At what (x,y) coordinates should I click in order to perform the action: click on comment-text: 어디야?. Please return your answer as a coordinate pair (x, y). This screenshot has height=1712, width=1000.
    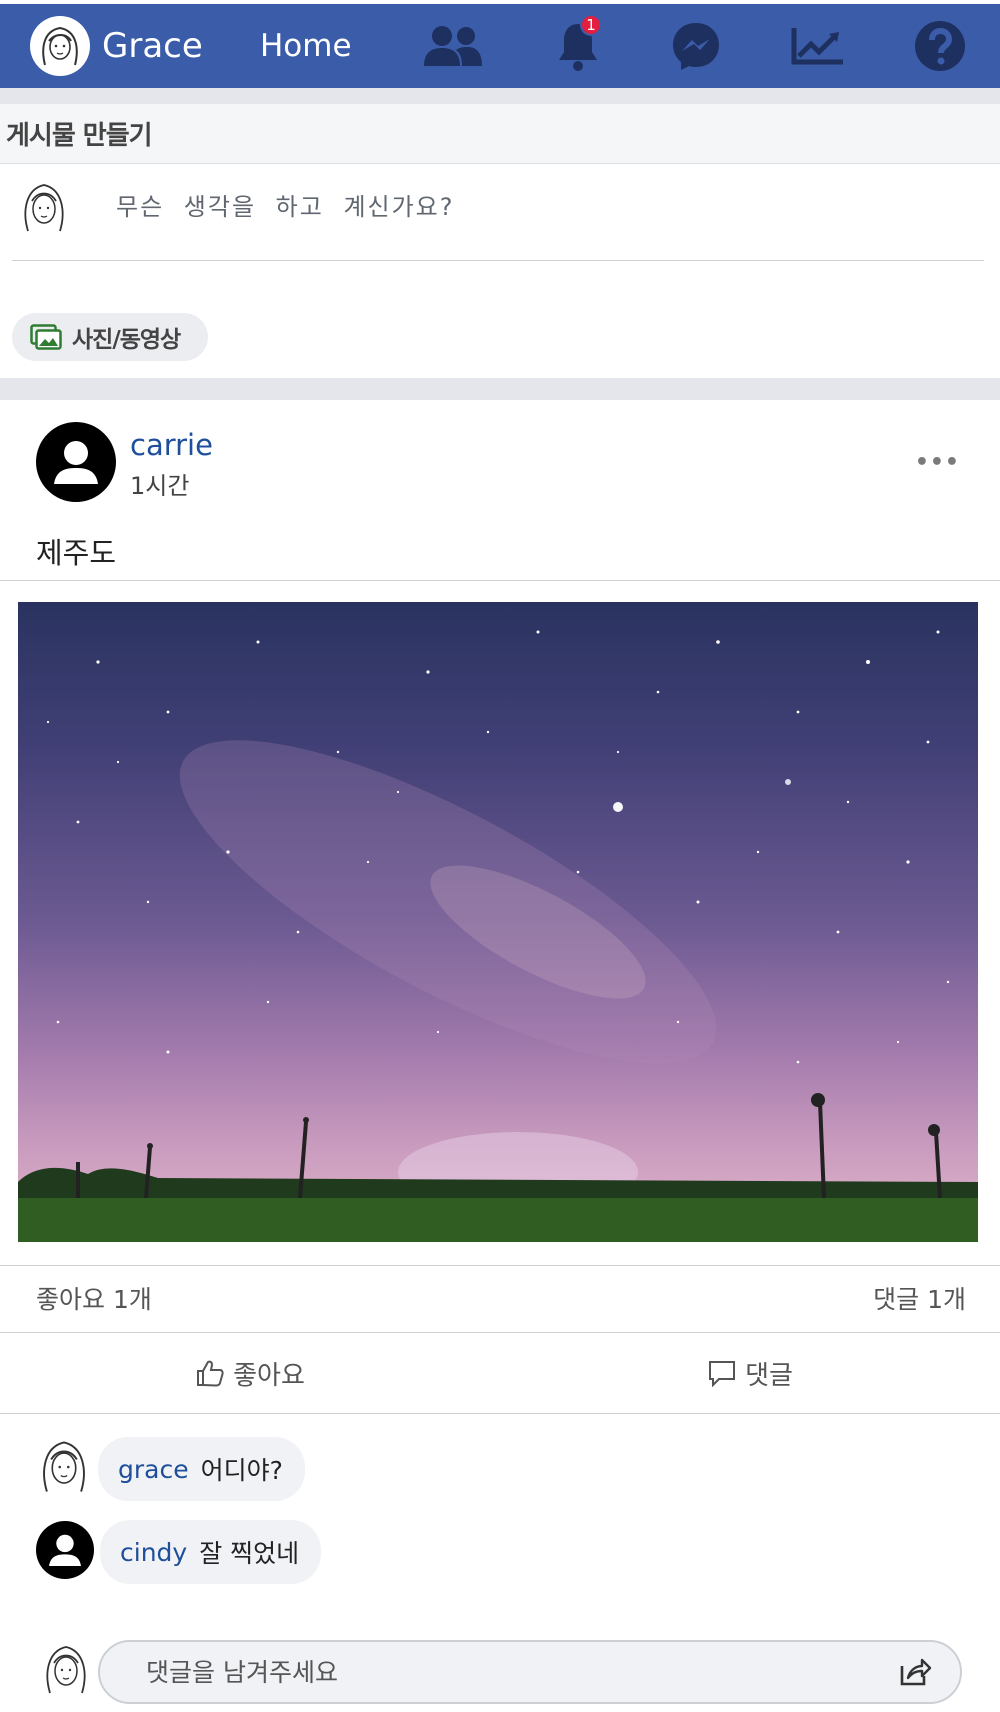
    Looking at the image, I should click on (241, 1470).